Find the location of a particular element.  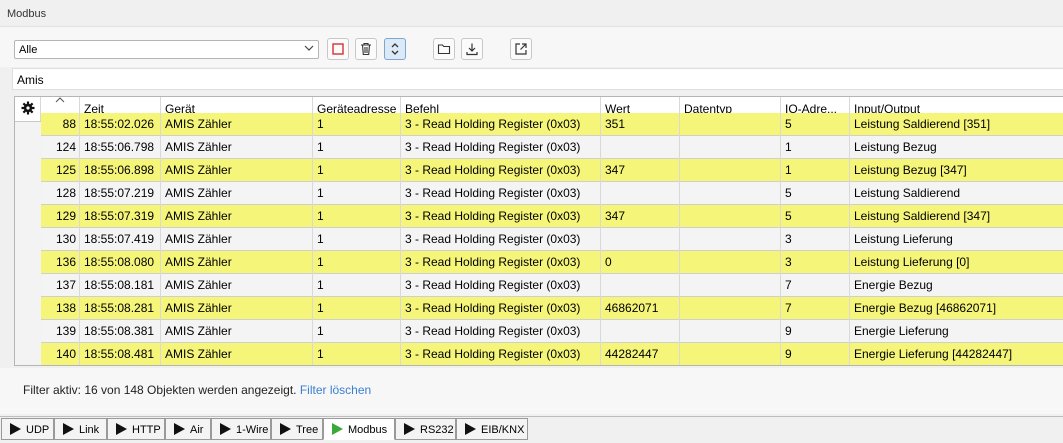

delete-button is located at coordinates (366, 49).